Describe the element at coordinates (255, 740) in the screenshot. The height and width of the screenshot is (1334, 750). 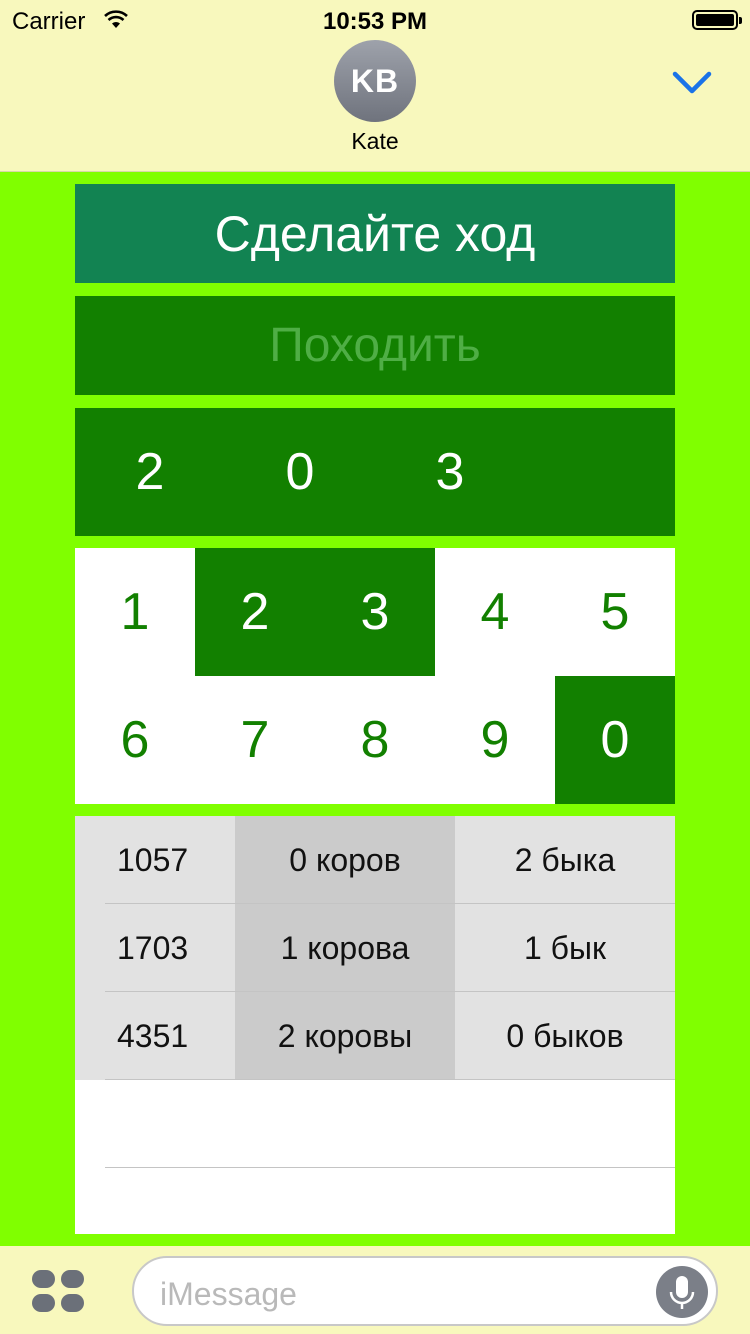
I see `key-7: 7` at that location.